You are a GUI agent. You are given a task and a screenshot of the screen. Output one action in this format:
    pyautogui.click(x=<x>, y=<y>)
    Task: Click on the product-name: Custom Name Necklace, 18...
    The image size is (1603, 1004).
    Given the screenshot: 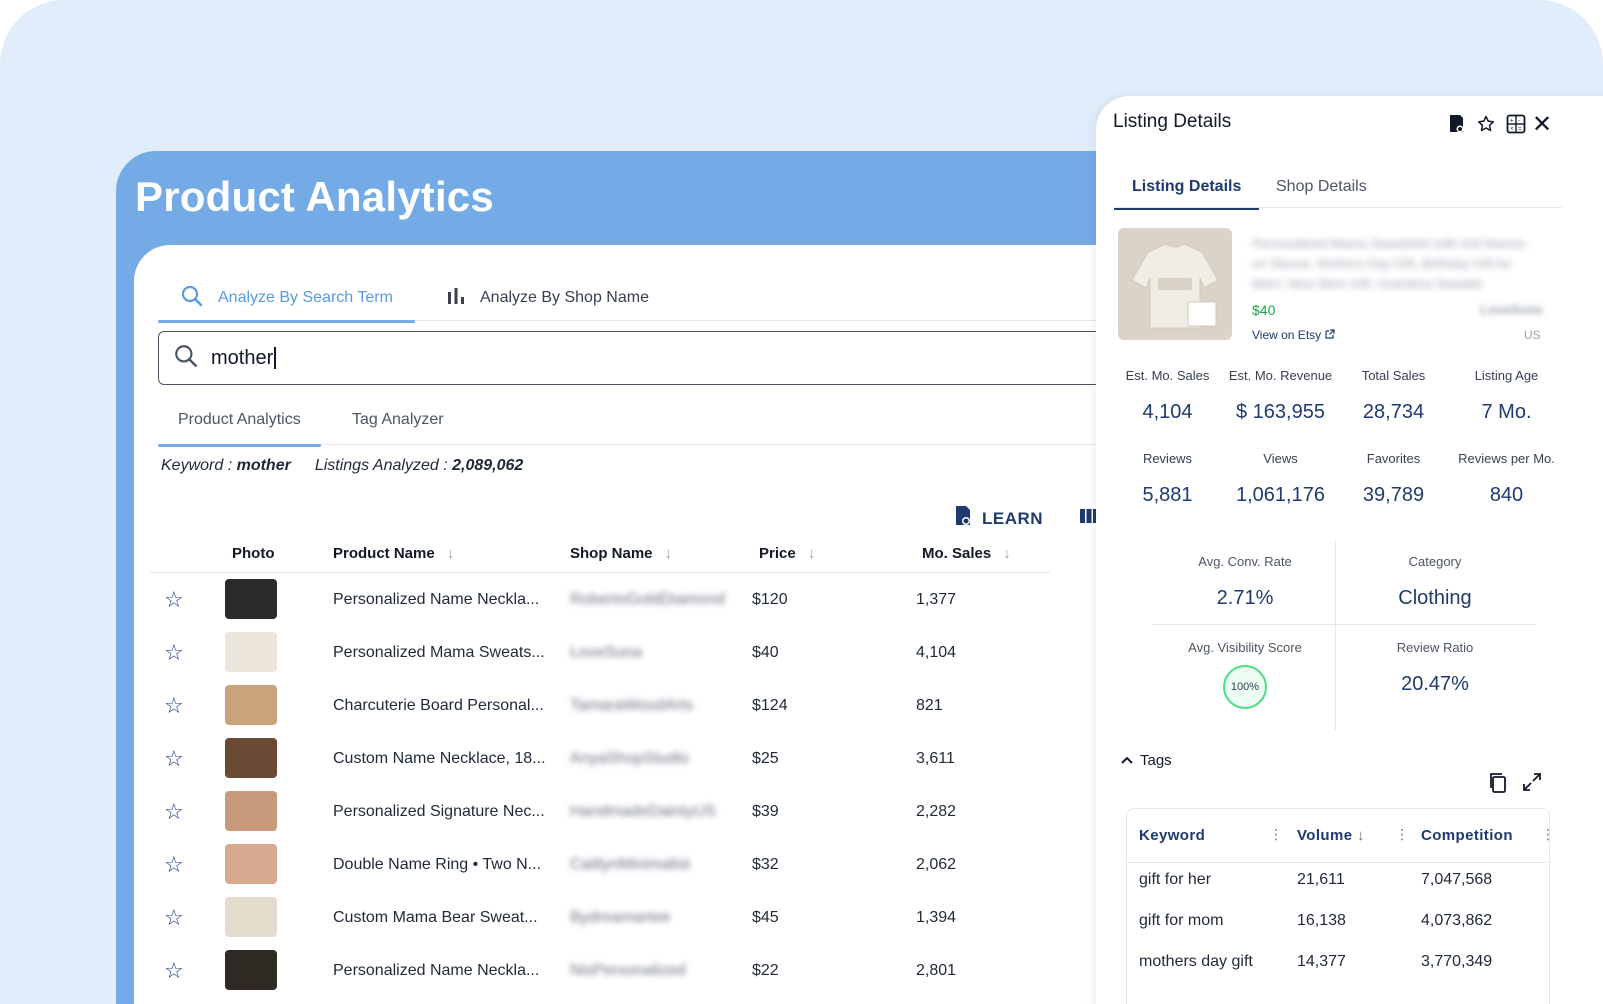 What is the action you would take?
    pyautogui.click(x=448, y=758)
    